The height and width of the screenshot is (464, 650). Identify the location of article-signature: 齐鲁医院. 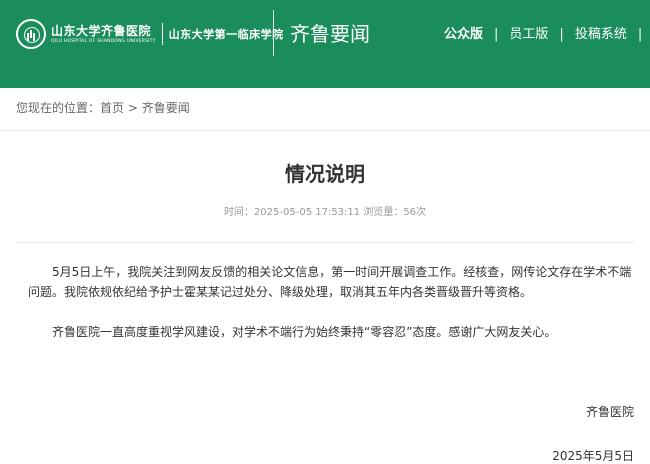
(609, 412).